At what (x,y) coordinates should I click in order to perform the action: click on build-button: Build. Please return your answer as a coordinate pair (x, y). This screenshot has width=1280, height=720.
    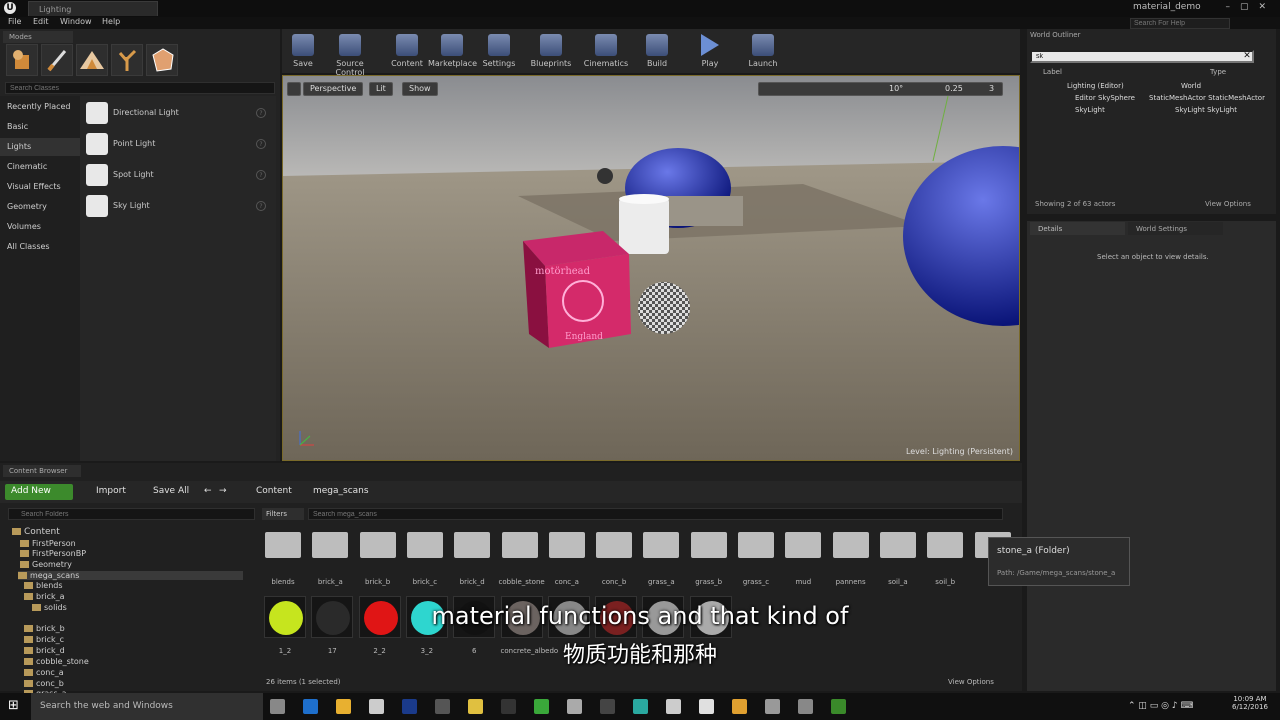
    Looking at the image, I should click on (657, 52).